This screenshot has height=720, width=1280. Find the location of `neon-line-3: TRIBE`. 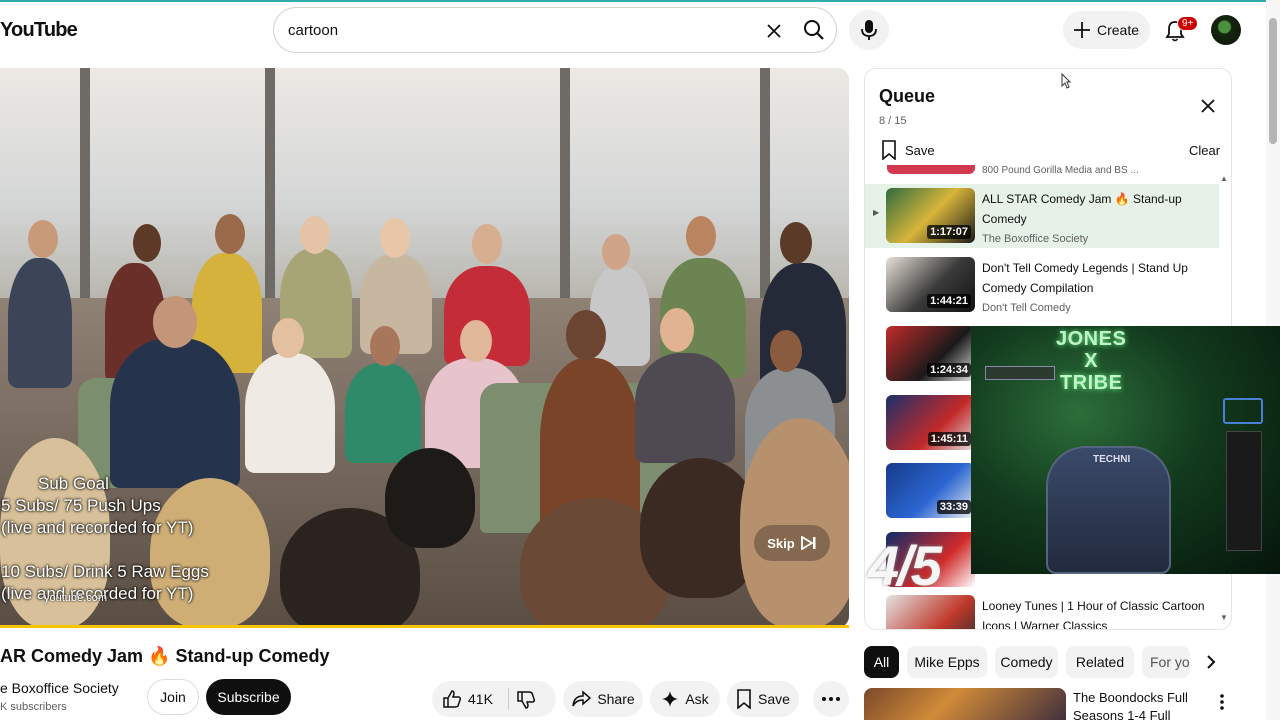

neon-line-3: TRIBE is located at coordinates (1091, 383).